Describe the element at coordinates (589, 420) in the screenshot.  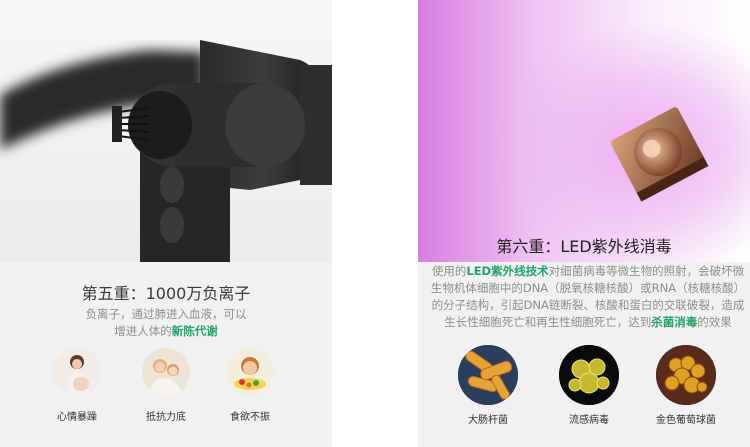
I see `bacteria-label-flu: 流感病毒` at that location.